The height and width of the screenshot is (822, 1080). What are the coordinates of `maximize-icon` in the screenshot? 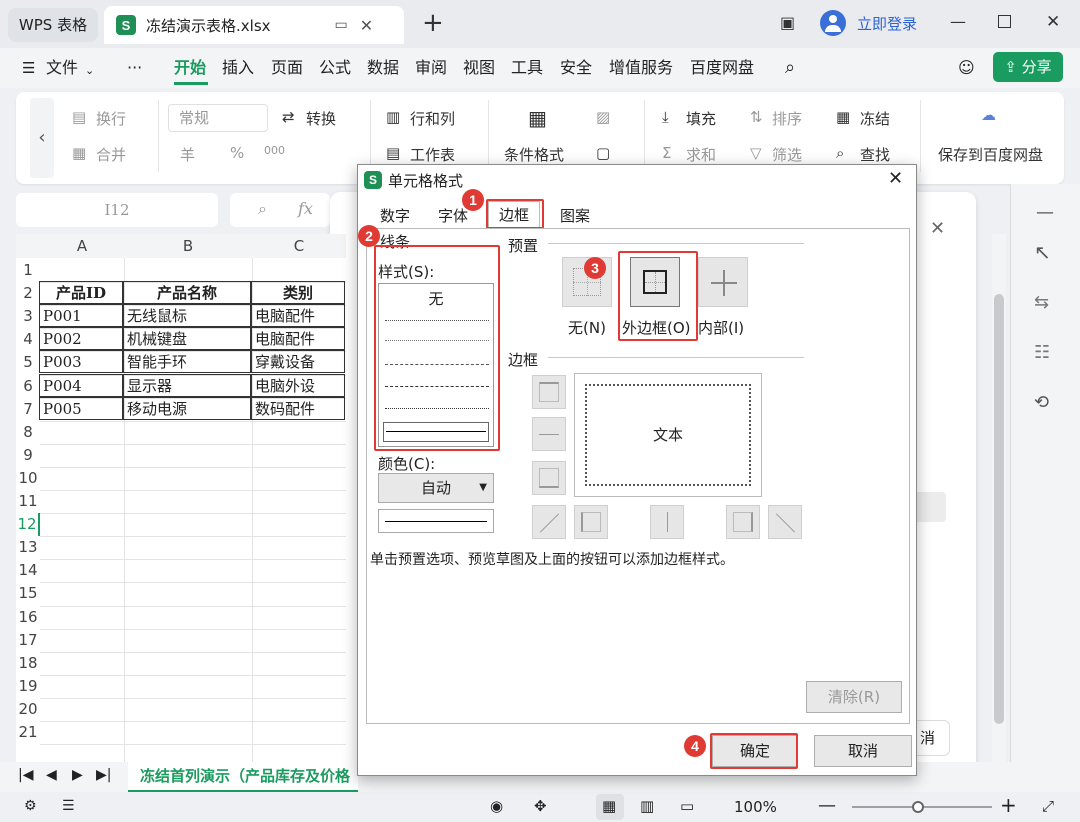 It's located at (1004, 21).